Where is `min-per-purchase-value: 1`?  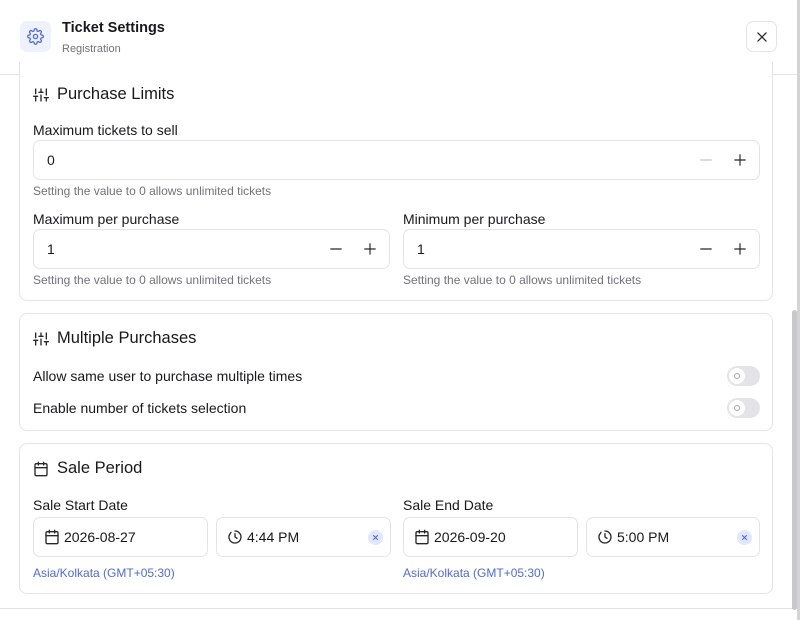 min-per-purchase-value: 1 is located at coordinates (421, 249).